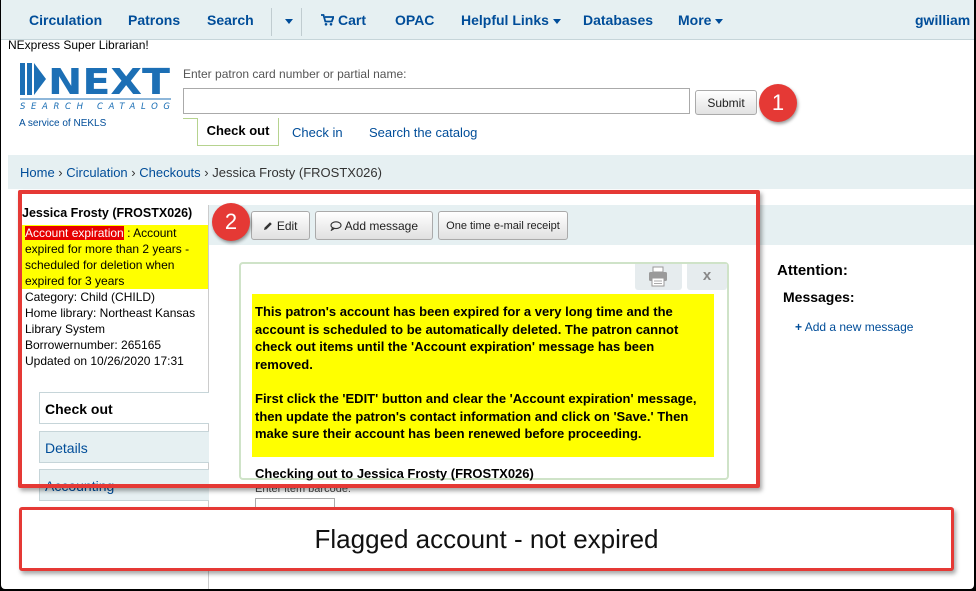 The height and width of the screenshot is (591, 976). Describe the element at coordinates (799, 327) in the screenshot. I see `plus-icon: +` at that location.